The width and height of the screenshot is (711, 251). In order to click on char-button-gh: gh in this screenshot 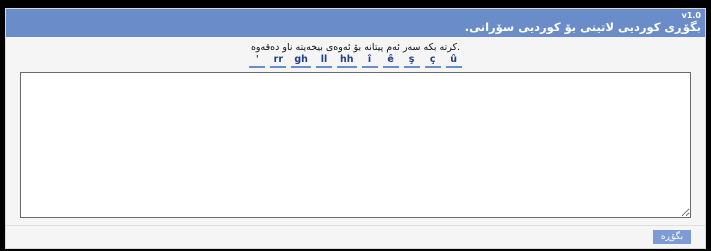, I will do `click(301, 61)`.